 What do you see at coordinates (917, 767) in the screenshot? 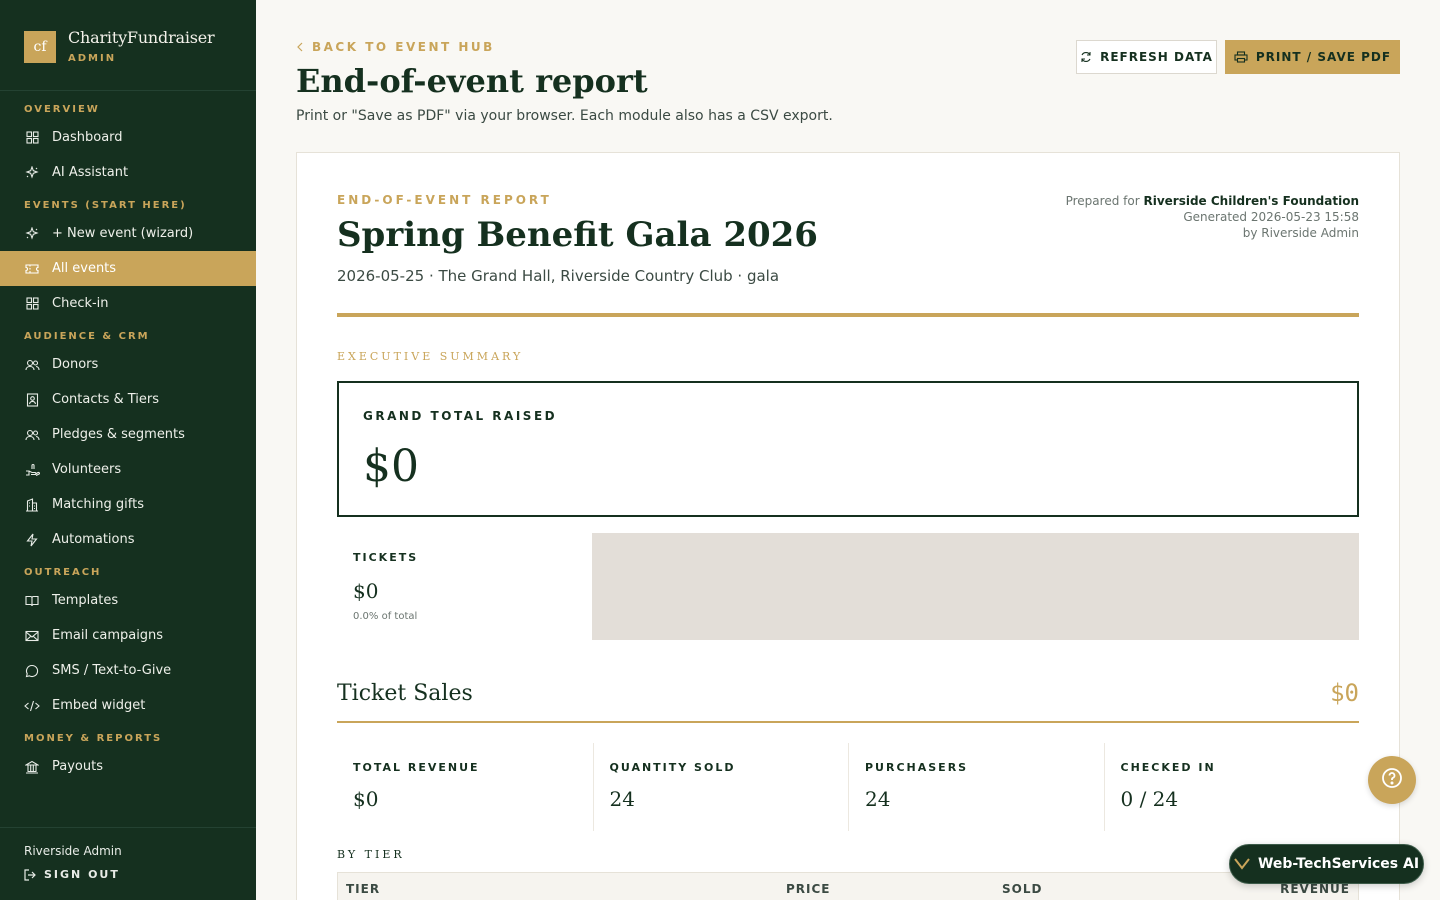
I see `stat-label: PURCHASERS` at bounding box center [917, 767].